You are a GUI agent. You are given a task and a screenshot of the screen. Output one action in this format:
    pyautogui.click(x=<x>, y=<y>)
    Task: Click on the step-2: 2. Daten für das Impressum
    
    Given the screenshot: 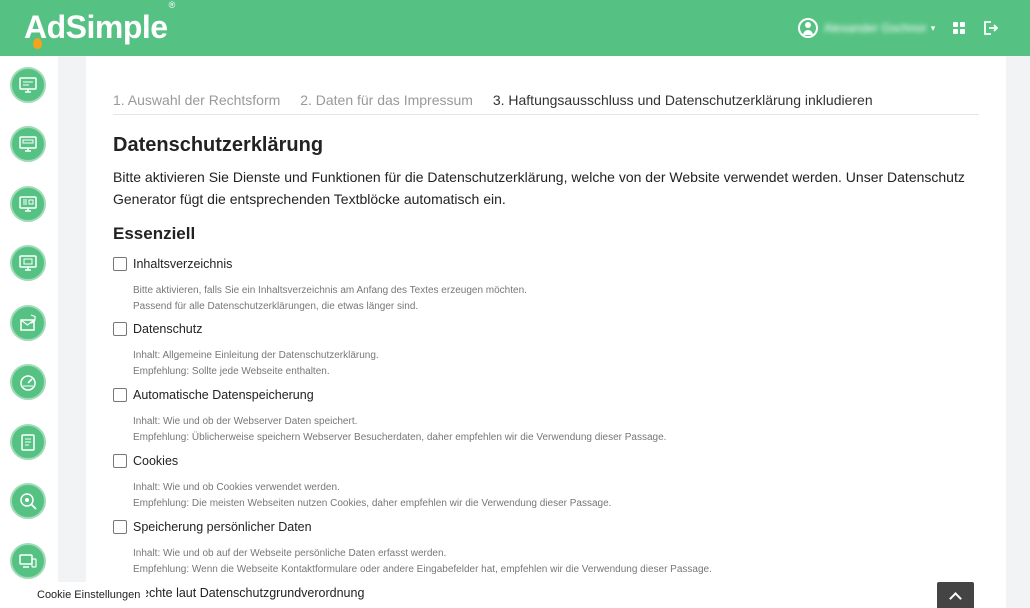 What is the action you would take?
    pyautogui.click(x=386, y=100)
    